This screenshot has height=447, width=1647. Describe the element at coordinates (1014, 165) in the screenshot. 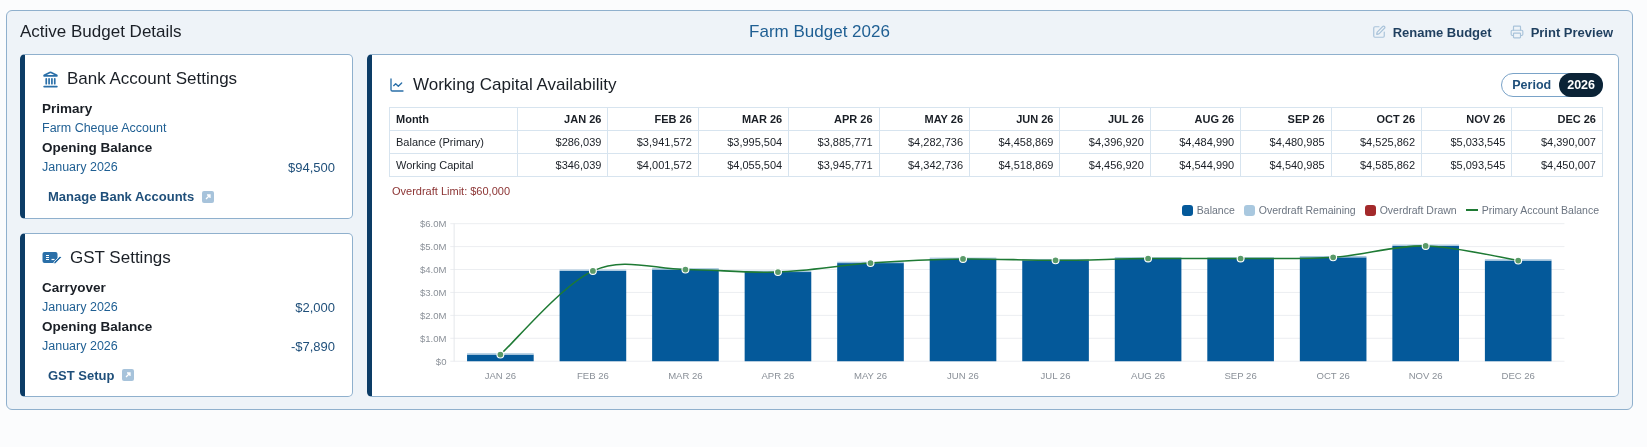

I see `table-cell: $4,518,869` at that location.